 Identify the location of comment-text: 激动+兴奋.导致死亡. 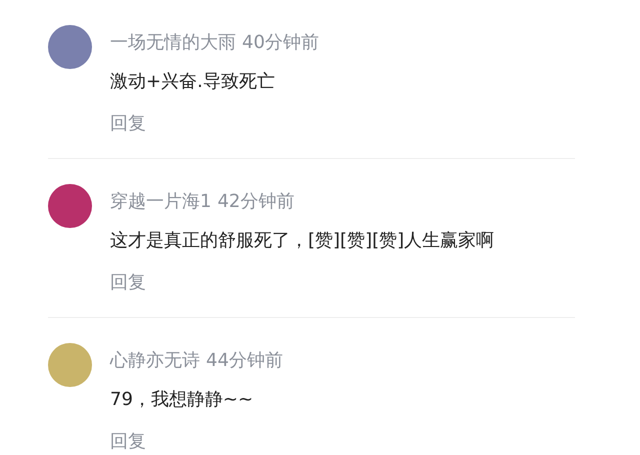
(193, 82).